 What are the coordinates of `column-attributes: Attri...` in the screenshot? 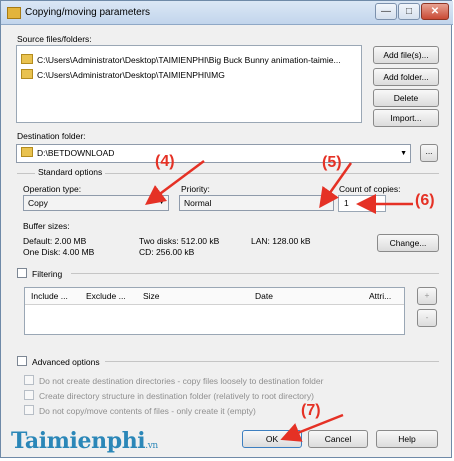 It's located at (380, 296).